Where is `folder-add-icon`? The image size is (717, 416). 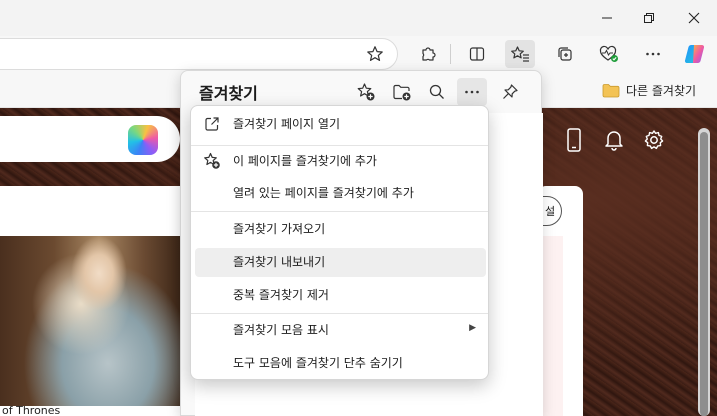 folder-add-icon is located at coordinates (402, 92).